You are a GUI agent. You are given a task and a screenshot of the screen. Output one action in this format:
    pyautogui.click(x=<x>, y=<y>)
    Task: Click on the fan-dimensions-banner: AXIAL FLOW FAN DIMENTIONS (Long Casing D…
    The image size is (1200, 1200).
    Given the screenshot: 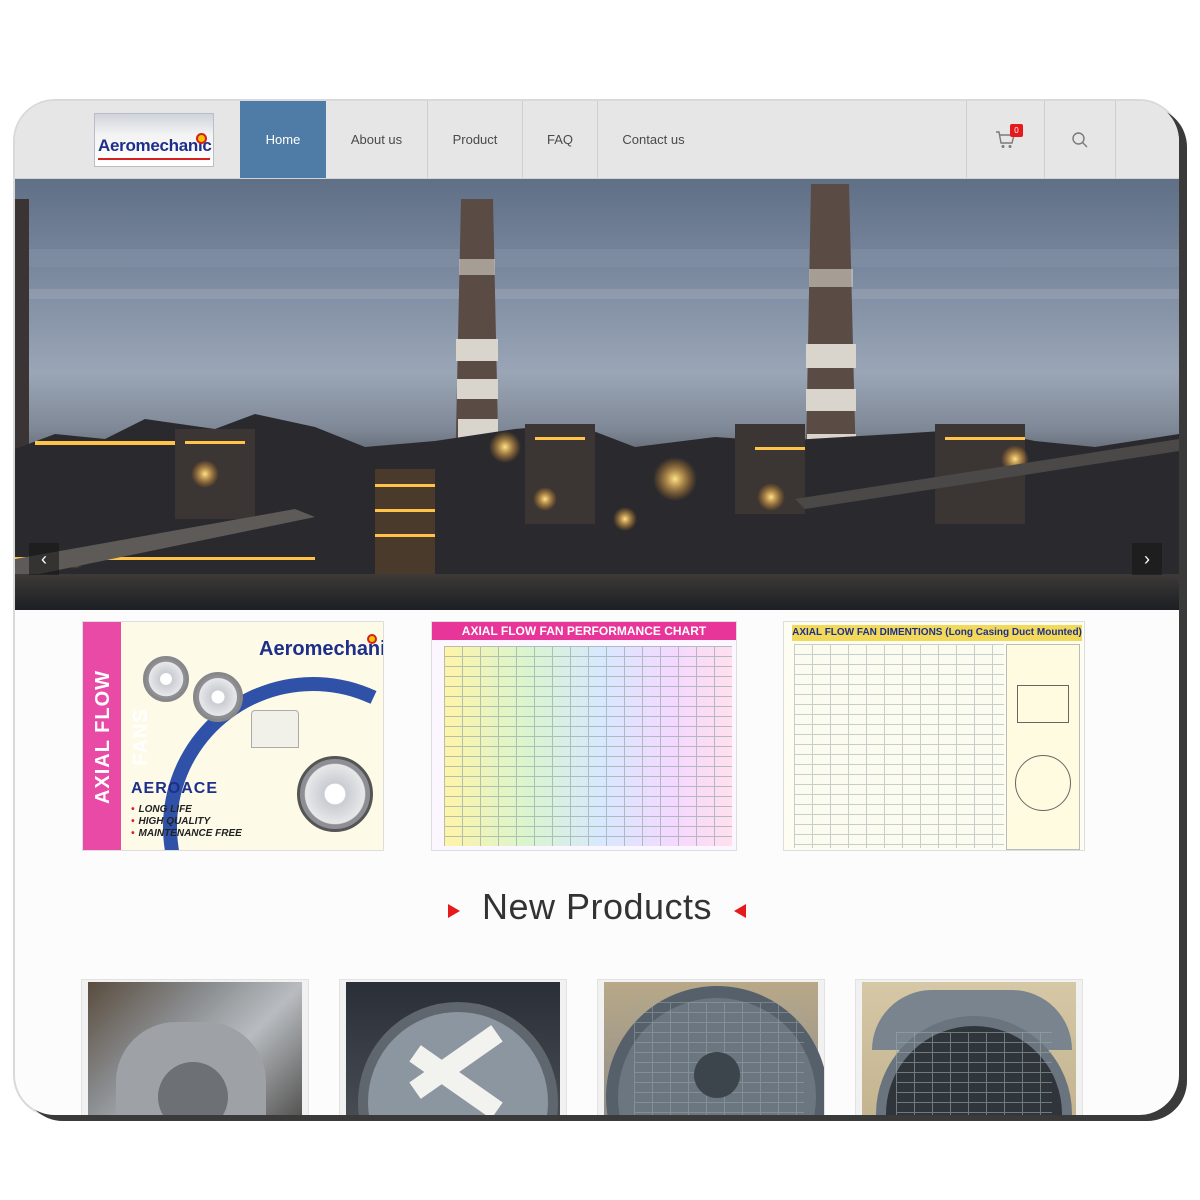 What is the action you would take?
    pyautogui.click(x=934, y=736)
    